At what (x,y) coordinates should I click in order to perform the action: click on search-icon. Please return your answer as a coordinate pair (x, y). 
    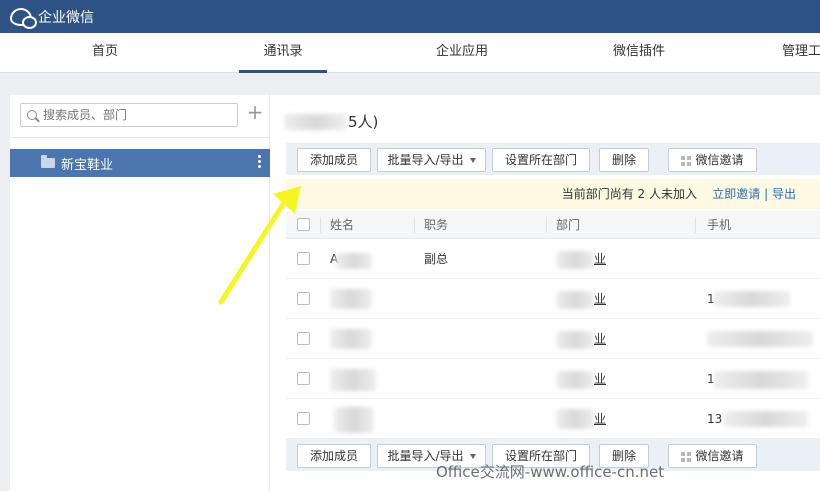
    Looking at the image, I should click on (32, 115).